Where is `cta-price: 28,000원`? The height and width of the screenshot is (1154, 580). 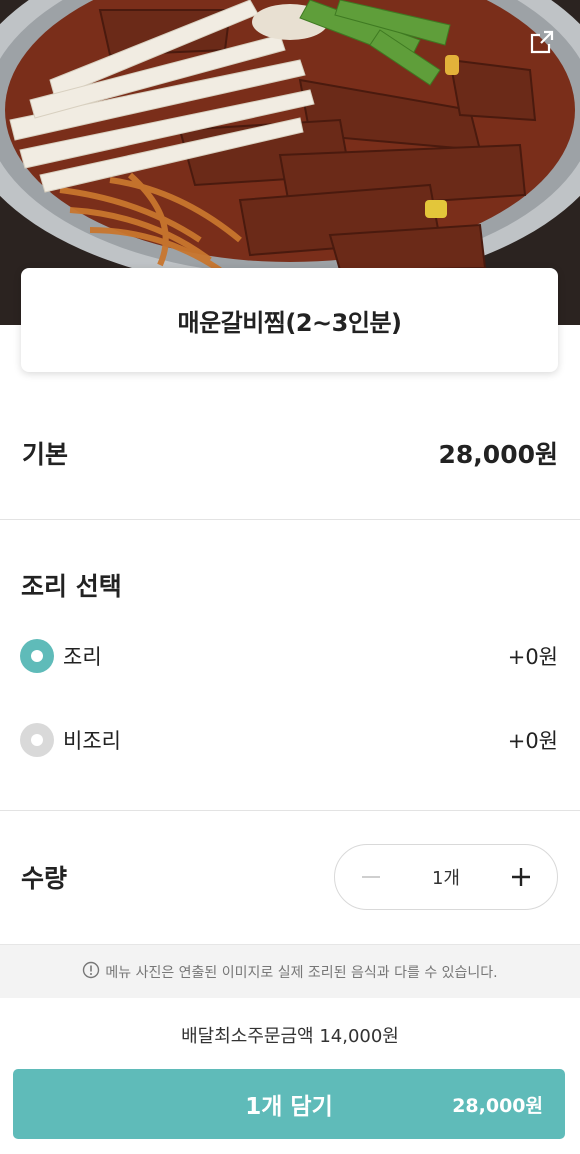 cta-price: 28,000원 is located at coordinates (497, 1105).